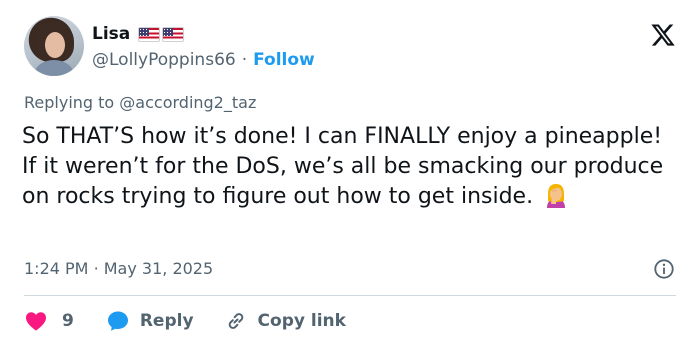 The height and width of the screenshot is (348, 700). I want to click on reply-bubble-icon, so click(117, 321).